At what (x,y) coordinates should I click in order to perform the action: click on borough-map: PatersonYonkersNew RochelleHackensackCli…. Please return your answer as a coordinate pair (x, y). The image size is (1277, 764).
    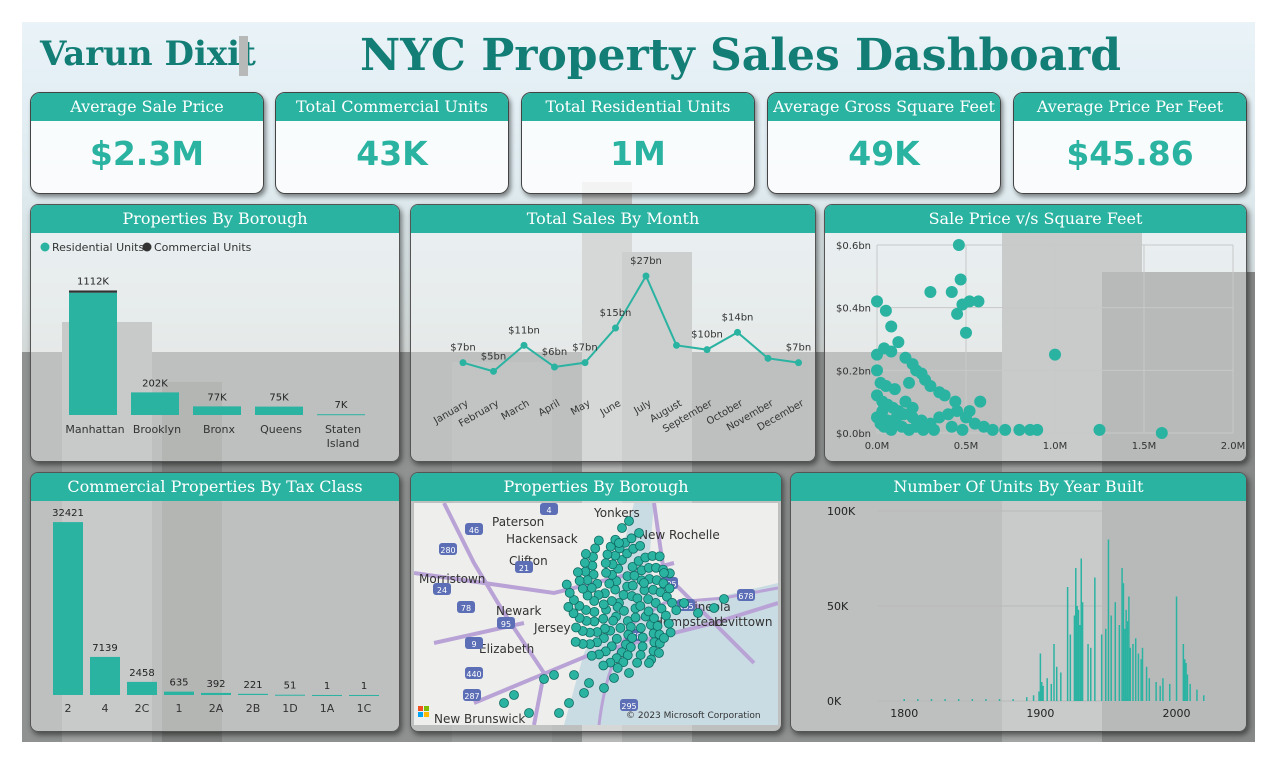
    Looking at the image, I should click on (596, 614).